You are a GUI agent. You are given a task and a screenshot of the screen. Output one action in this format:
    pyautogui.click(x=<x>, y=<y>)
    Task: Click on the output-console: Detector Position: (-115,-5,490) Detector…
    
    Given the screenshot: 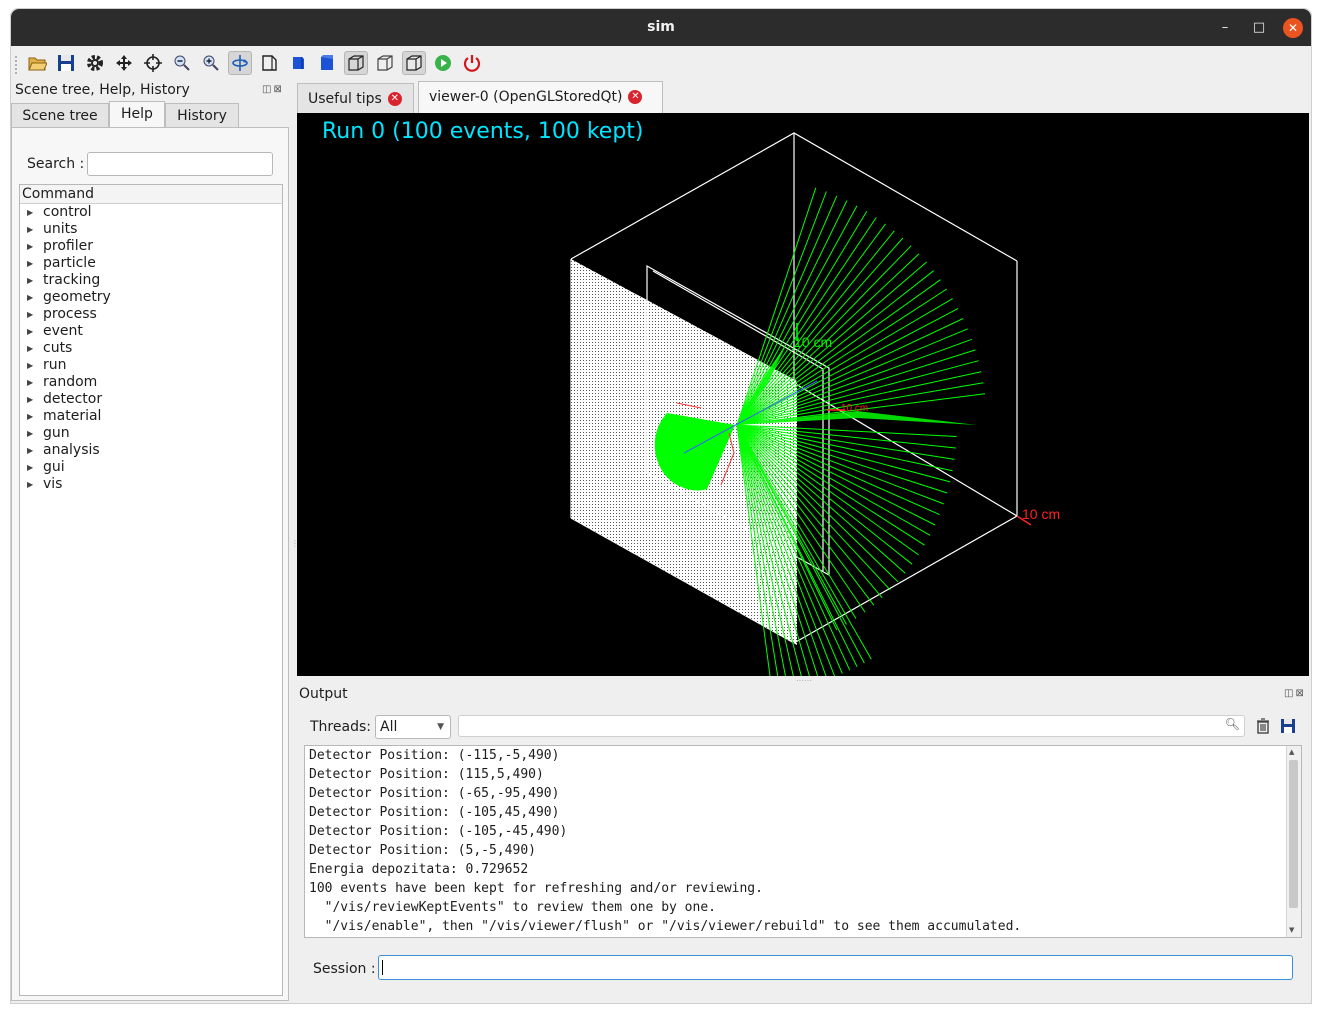 What is the action you would take?
    pyautogui.click(x=803, y=841)
    